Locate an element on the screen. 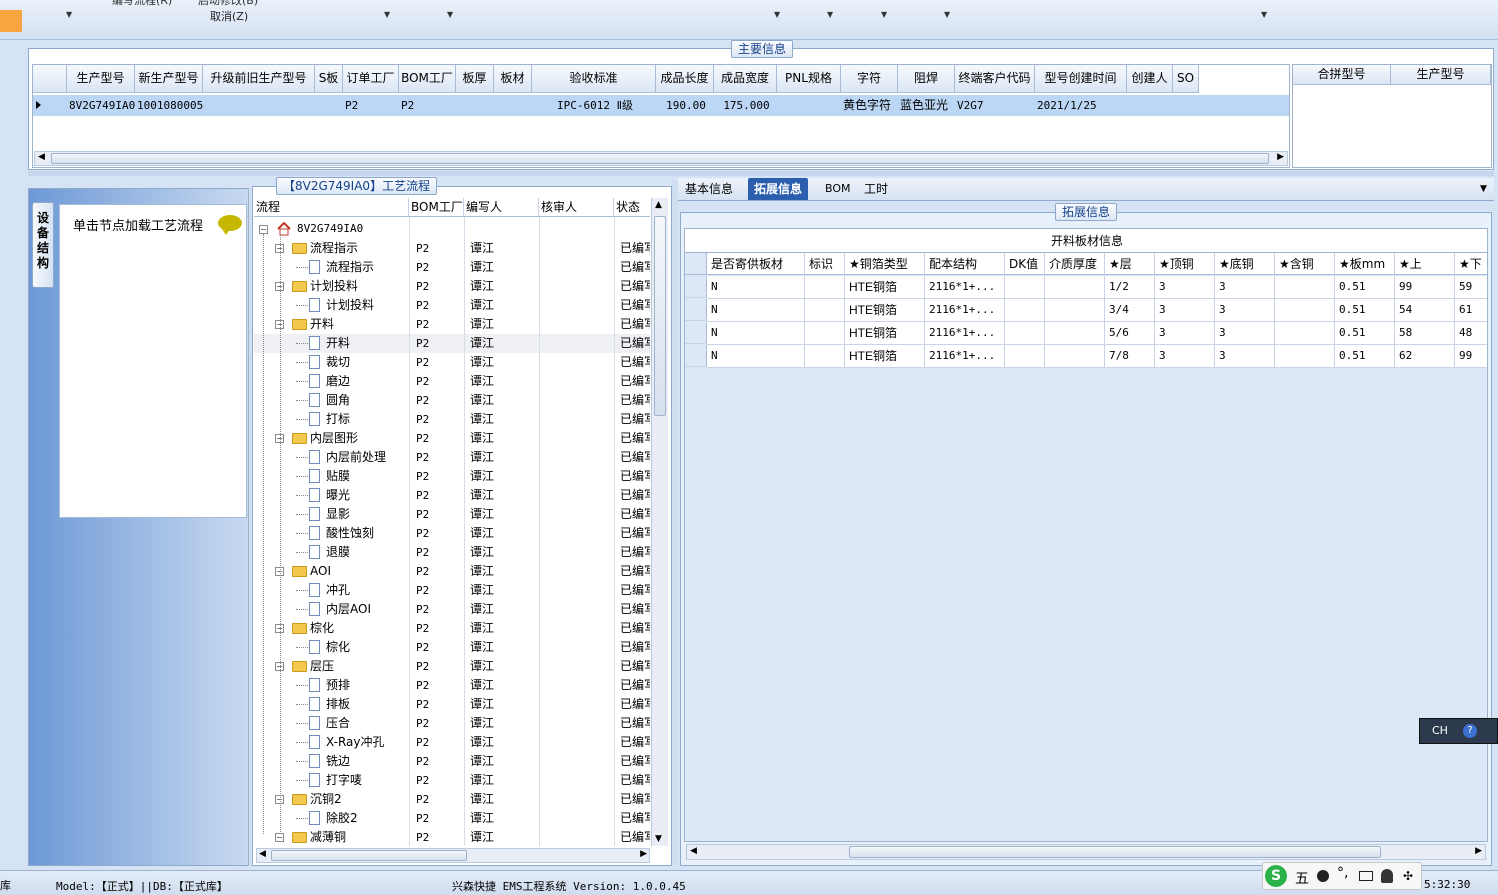 The image size is (1498, 895). help-icon: ? is located at coordinates (1470, 731).